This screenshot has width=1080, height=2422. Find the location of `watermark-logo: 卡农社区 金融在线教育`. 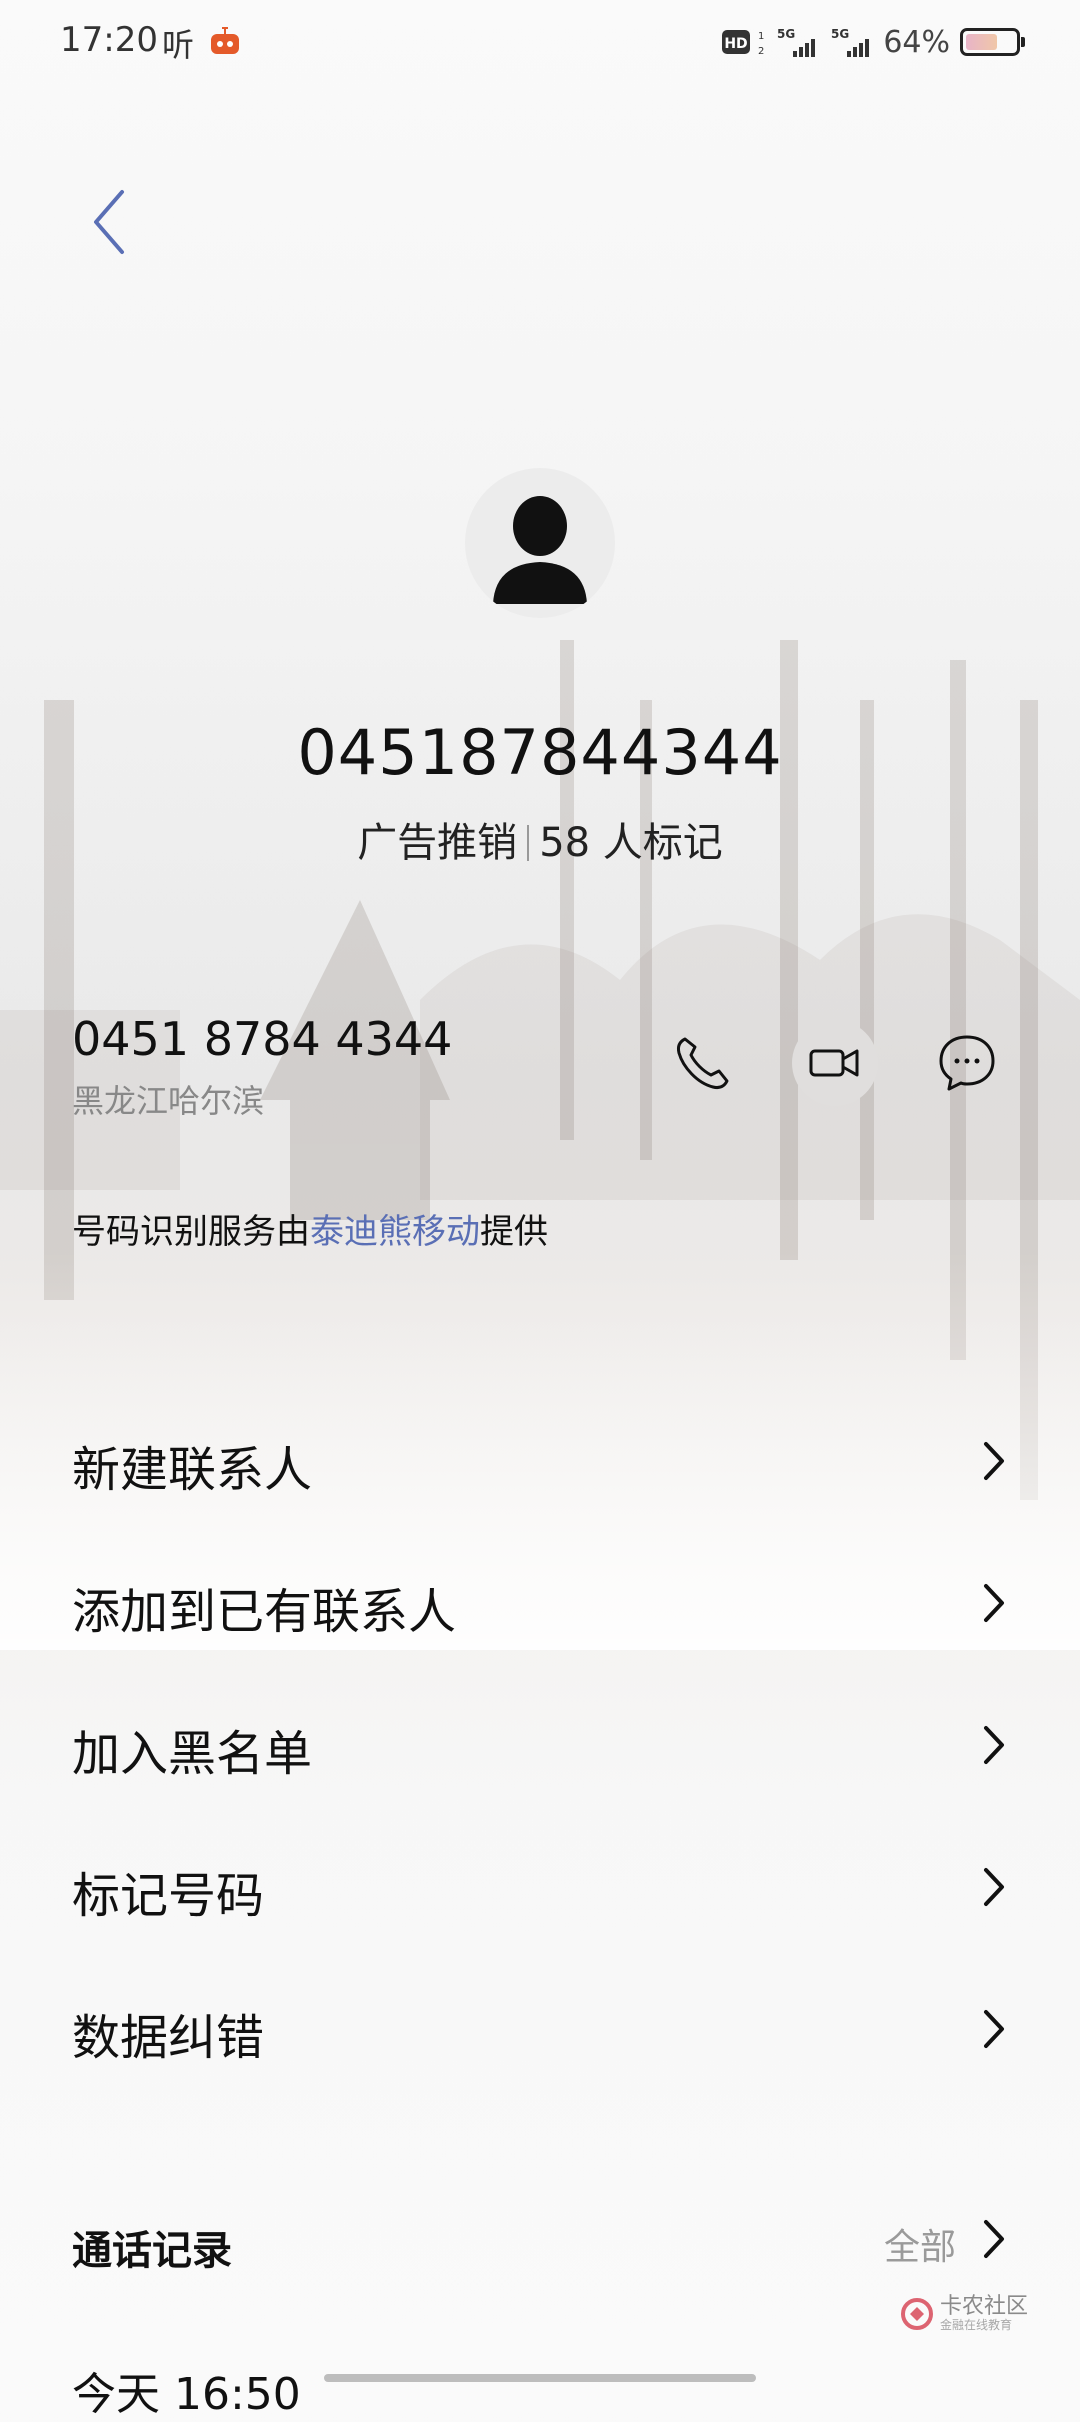

watermark-logo: 卡农社区 金融在线教育 is located at coordinates (964, 2314).